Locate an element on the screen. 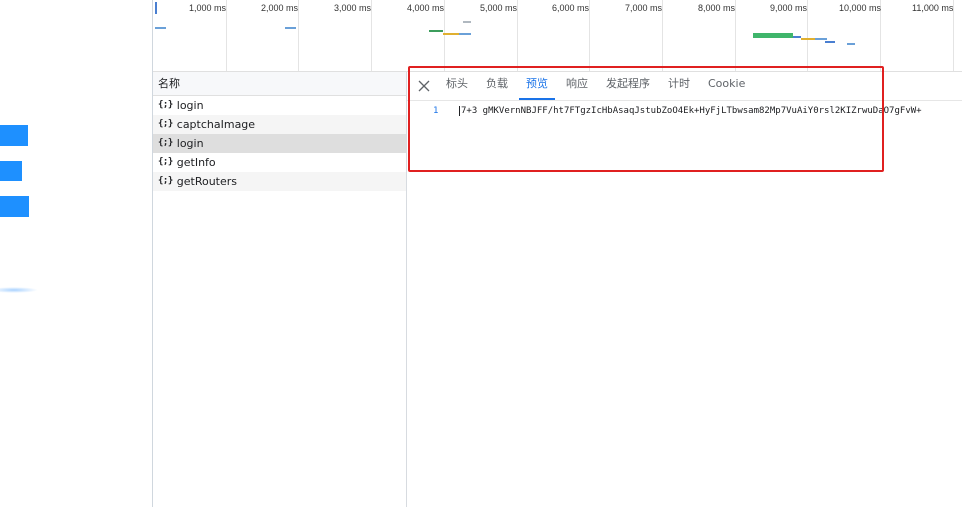 This screenshot has height=507, width=962. timeline-tick: 4,000 ms is located at coordinates (426, 35).